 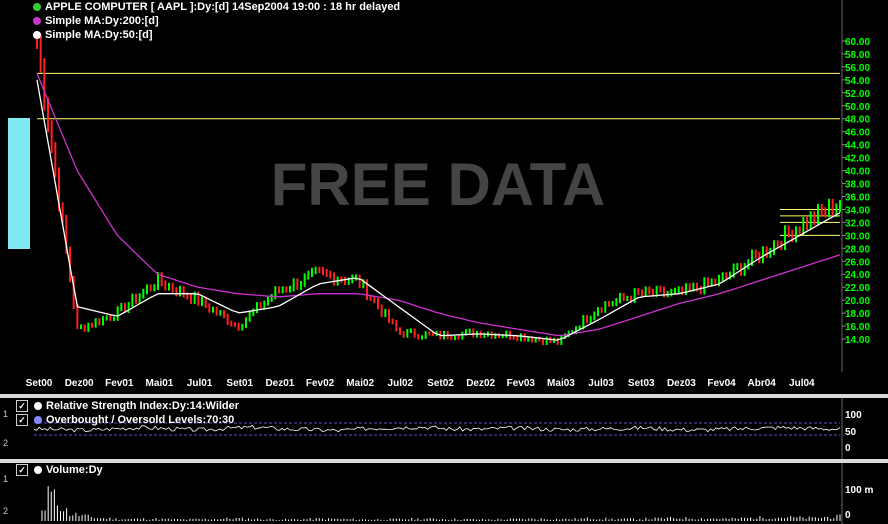 I want to click on x-tick-label: Fev02, so click(x=320, y=383).